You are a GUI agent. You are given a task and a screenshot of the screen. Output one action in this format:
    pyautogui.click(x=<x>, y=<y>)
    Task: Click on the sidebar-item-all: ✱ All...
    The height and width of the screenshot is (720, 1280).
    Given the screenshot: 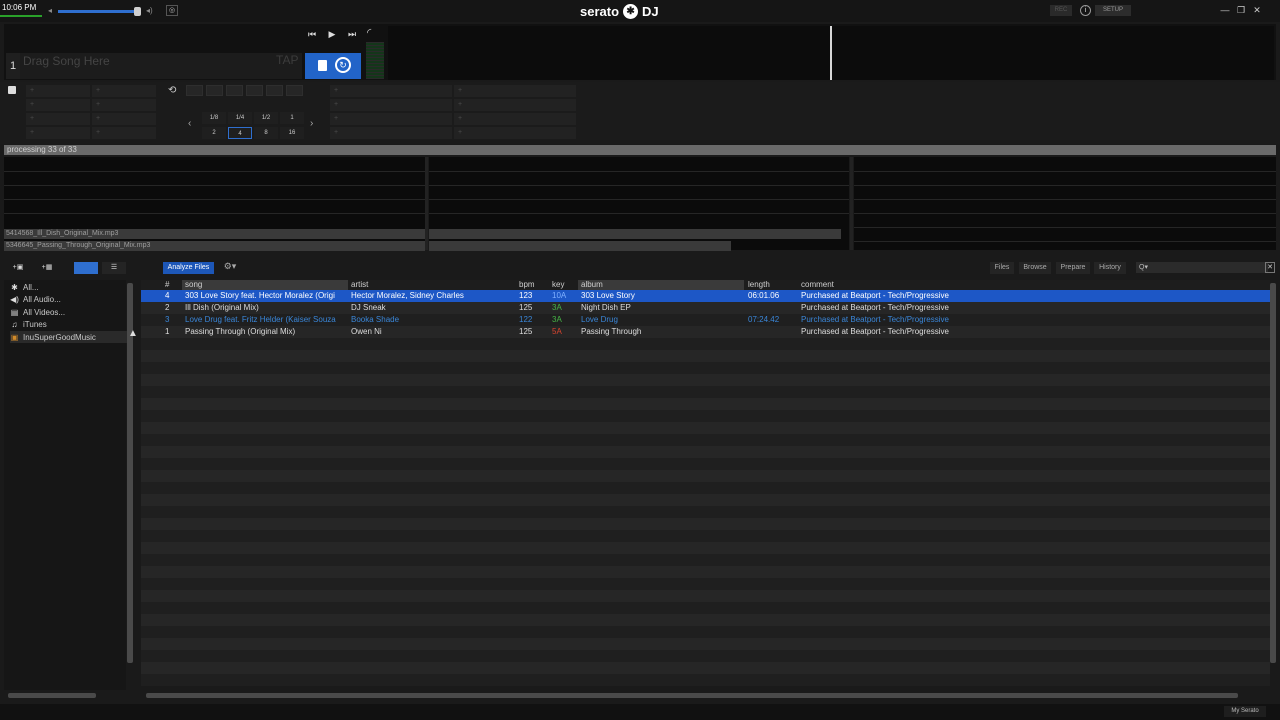 What is the action you would take?
    pyautogui.click(x=69, y=287)
    